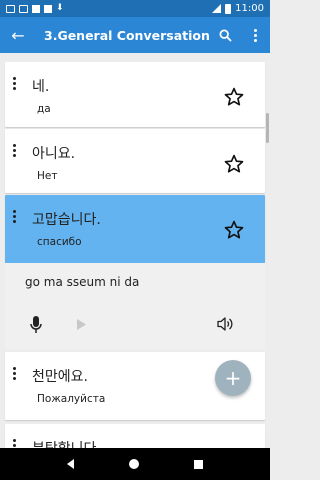 Image resolution: width=320 pixels, height=480 pixels. Describe the element at coordinates (135, 229) in the screenshot. I see `phrase-card-3: 고맙습니다. спасибо` at that location.